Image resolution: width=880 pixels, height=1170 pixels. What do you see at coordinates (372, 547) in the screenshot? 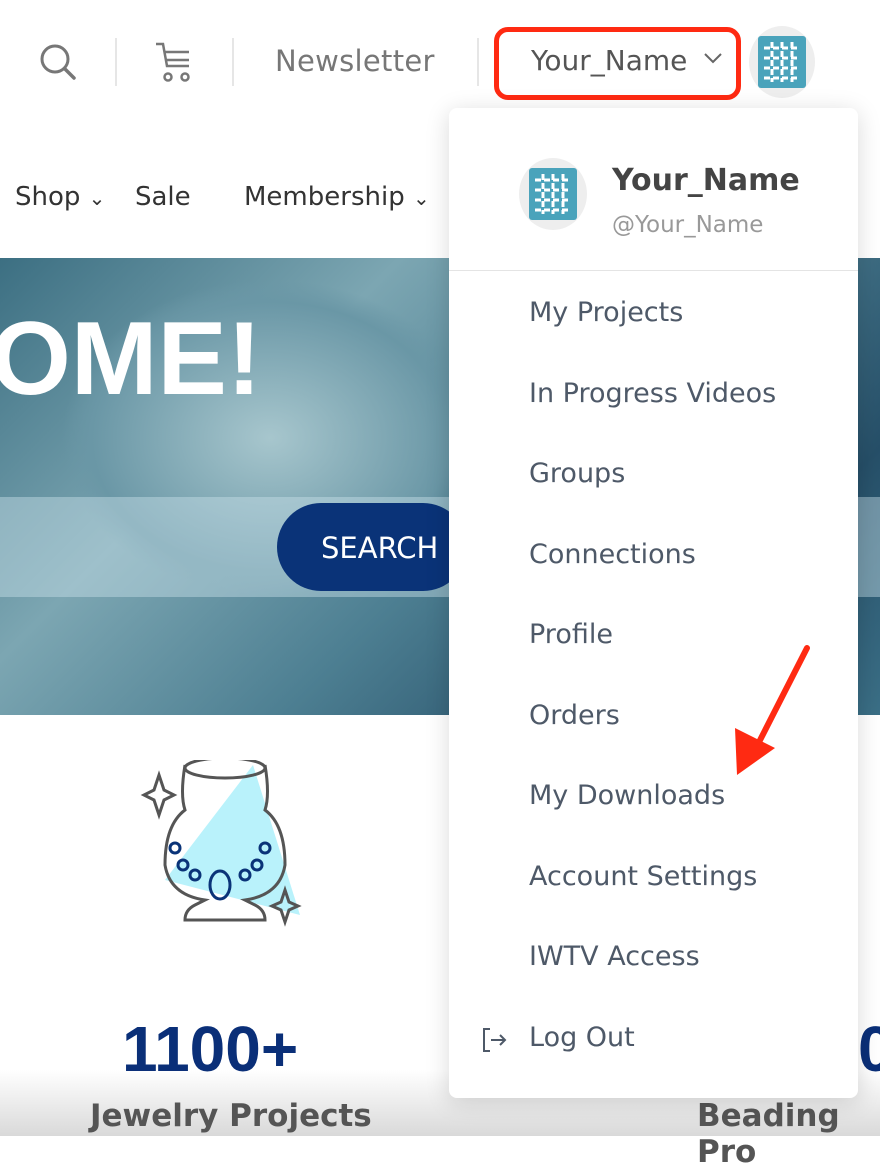
I see `search-button: SEARCH` at bounding box center [372, 547].